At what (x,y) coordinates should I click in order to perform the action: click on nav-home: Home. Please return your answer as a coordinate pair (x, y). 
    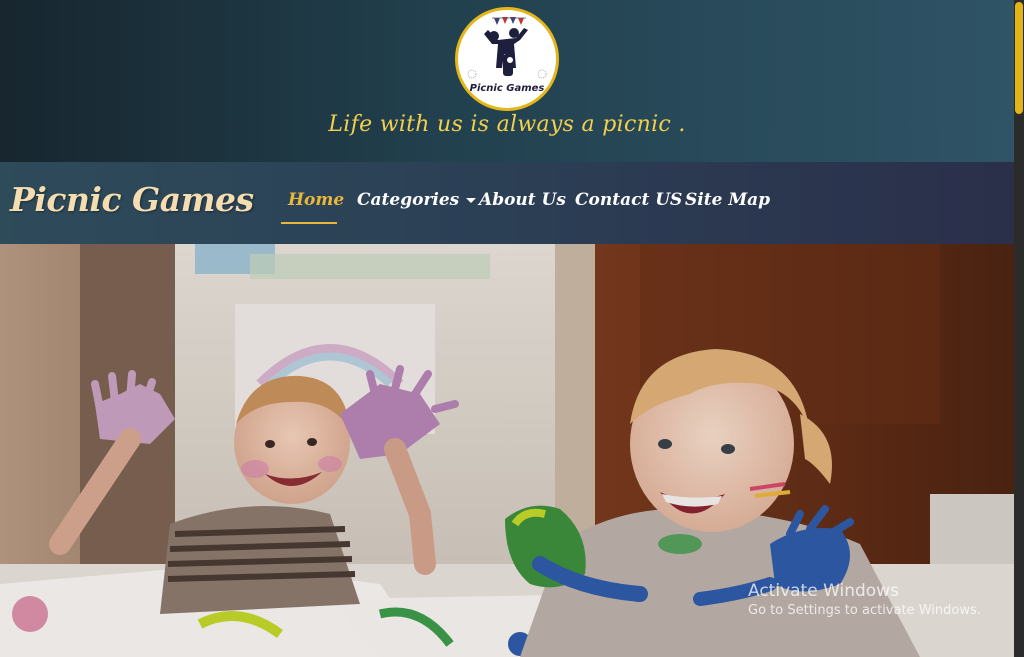
    Looking at the image, I should click on (316, 200).